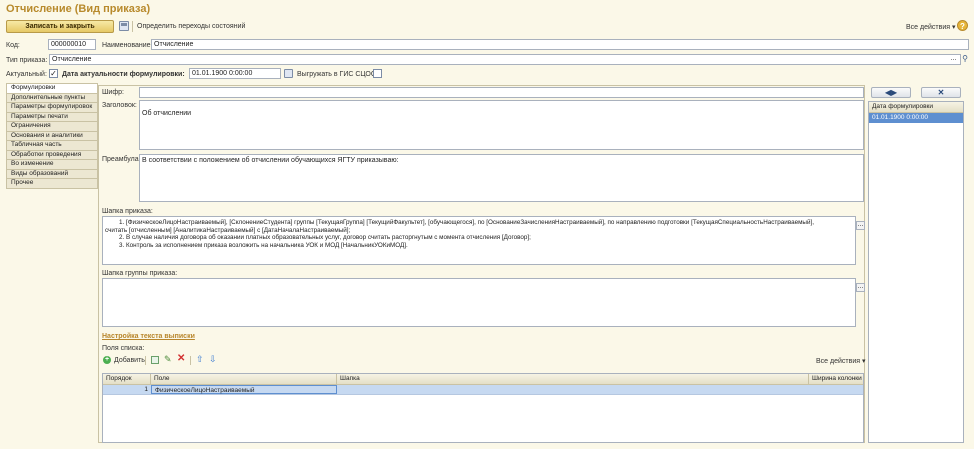 Image resolution: width=974 pixels, height=449 pixels. I want to click on actual-label: Актуальный:, so click(26, 74).